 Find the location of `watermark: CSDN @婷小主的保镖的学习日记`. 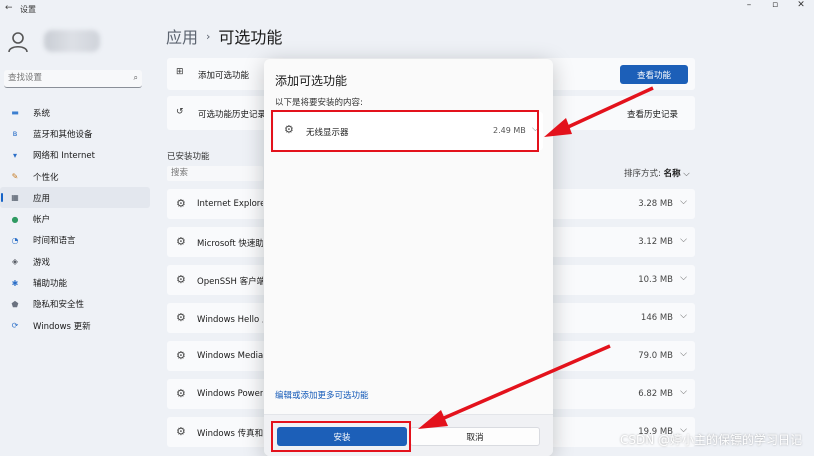

watermark: CSDN @婷小主的保镖的学习日记 is located at coordinates (710, 440).